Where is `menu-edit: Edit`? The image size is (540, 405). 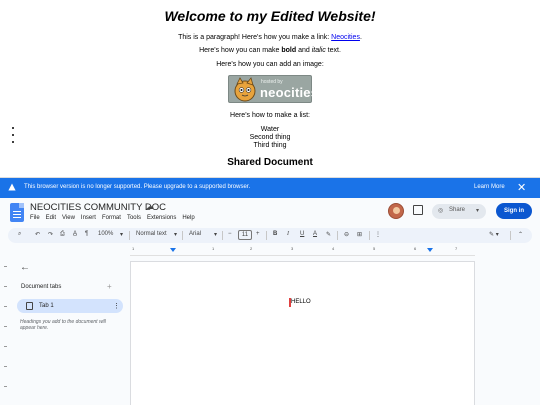
menu-edit: Edit is located at coordinates (51, 218).